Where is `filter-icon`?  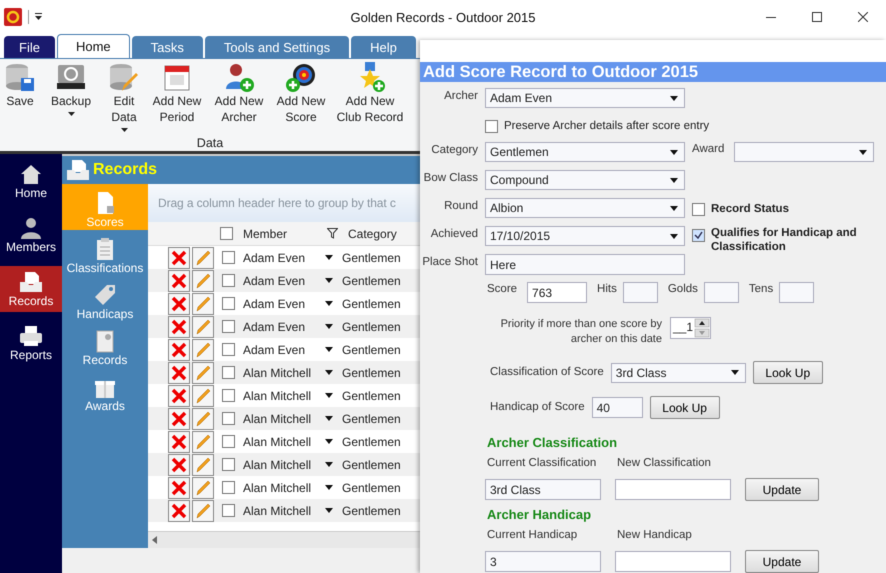 filter-icon is located at coordinates (332, 233).